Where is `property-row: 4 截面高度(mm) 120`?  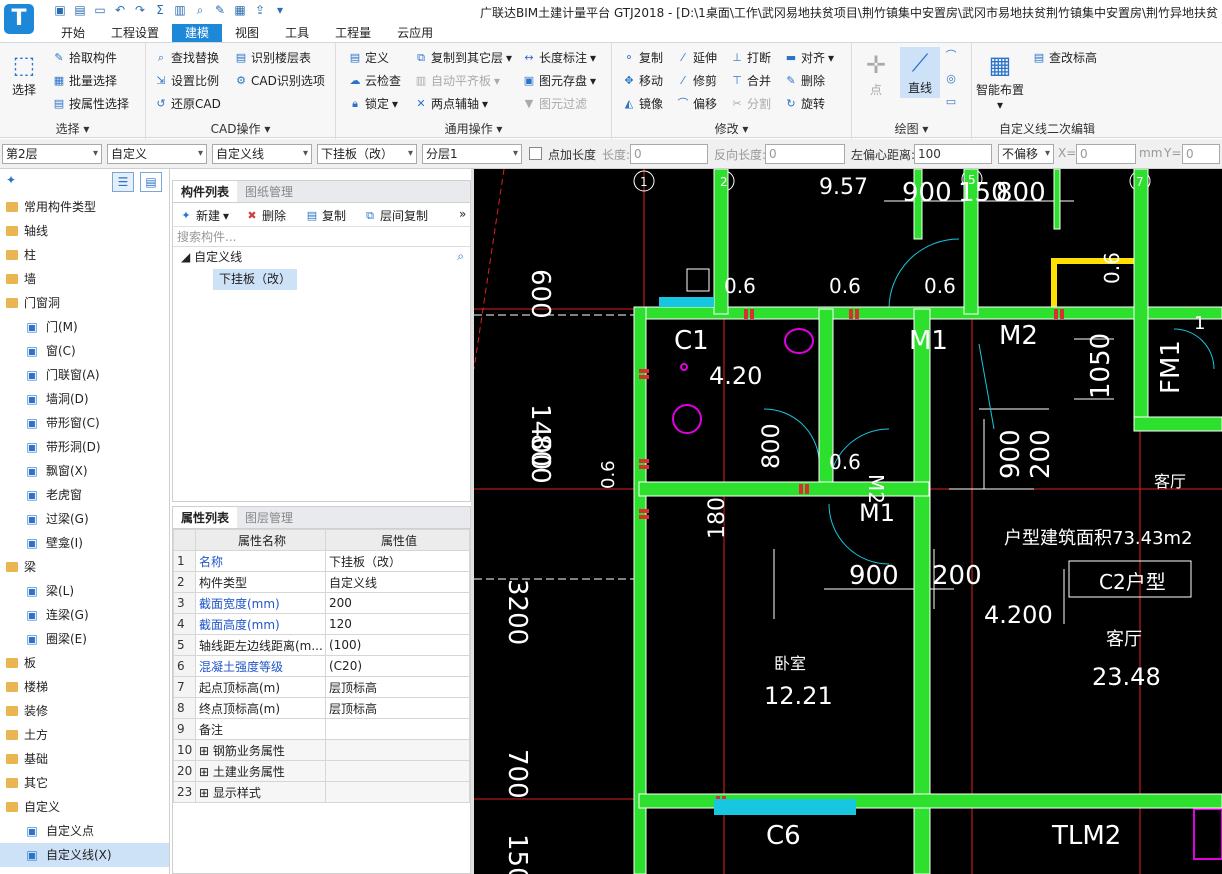 property-row: 4 截面高度(mm) 120 is located at coordinates (321, 624).